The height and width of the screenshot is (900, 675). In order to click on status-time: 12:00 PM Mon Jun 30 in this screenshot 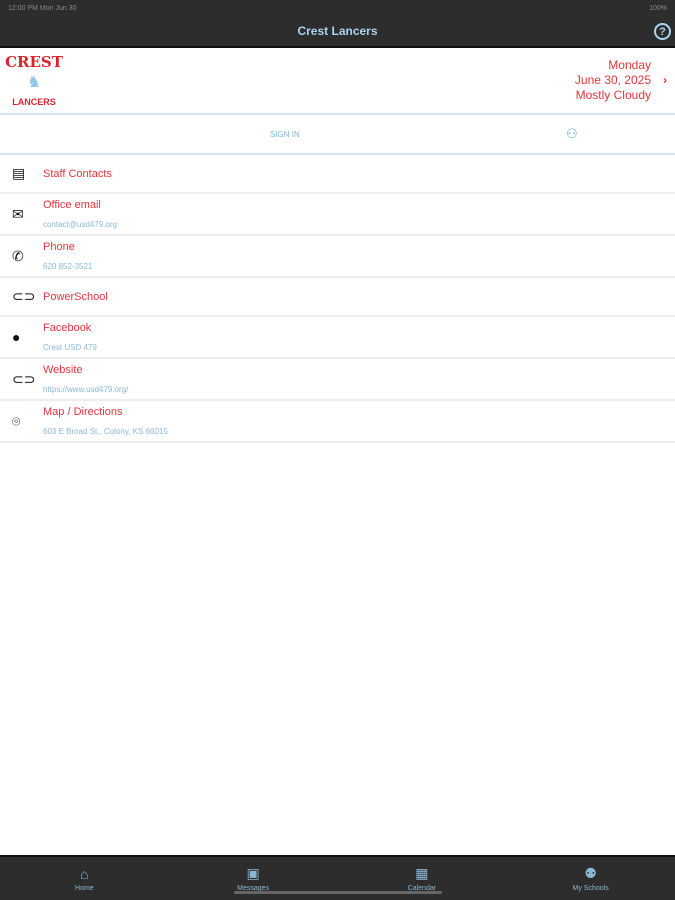, I will do `click(42, 8)`.